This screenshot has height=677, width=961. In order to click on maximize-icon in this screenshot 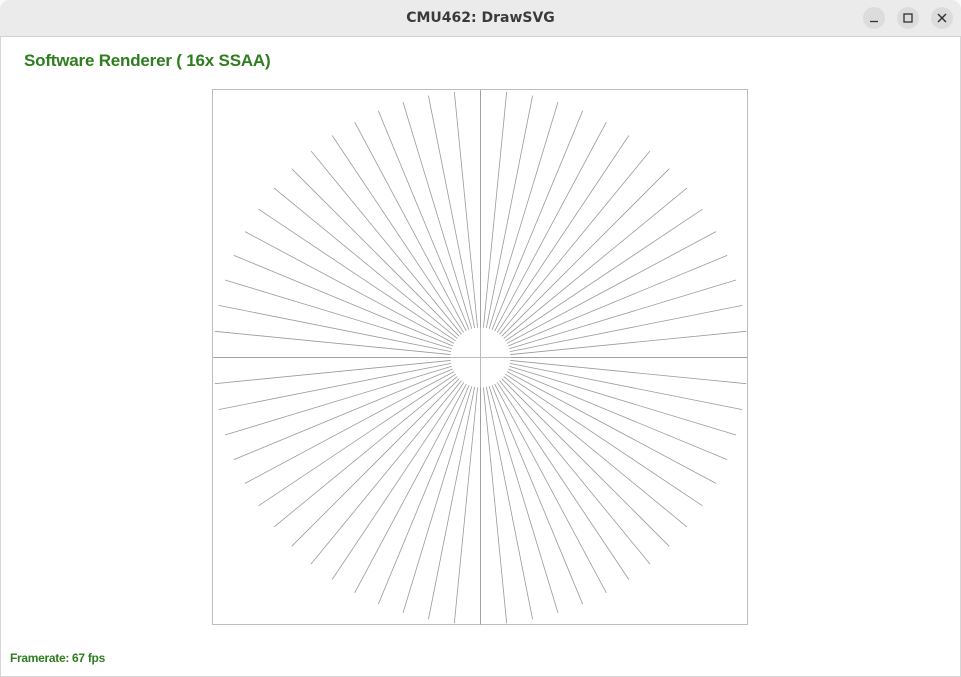, I will do `click(908, 18)`.